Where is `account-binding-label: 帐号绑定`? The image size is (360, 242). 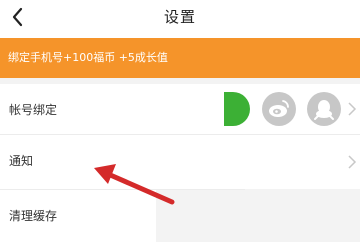
account-binding-label: 帐号绑定 is located at coordinates (33, 110).